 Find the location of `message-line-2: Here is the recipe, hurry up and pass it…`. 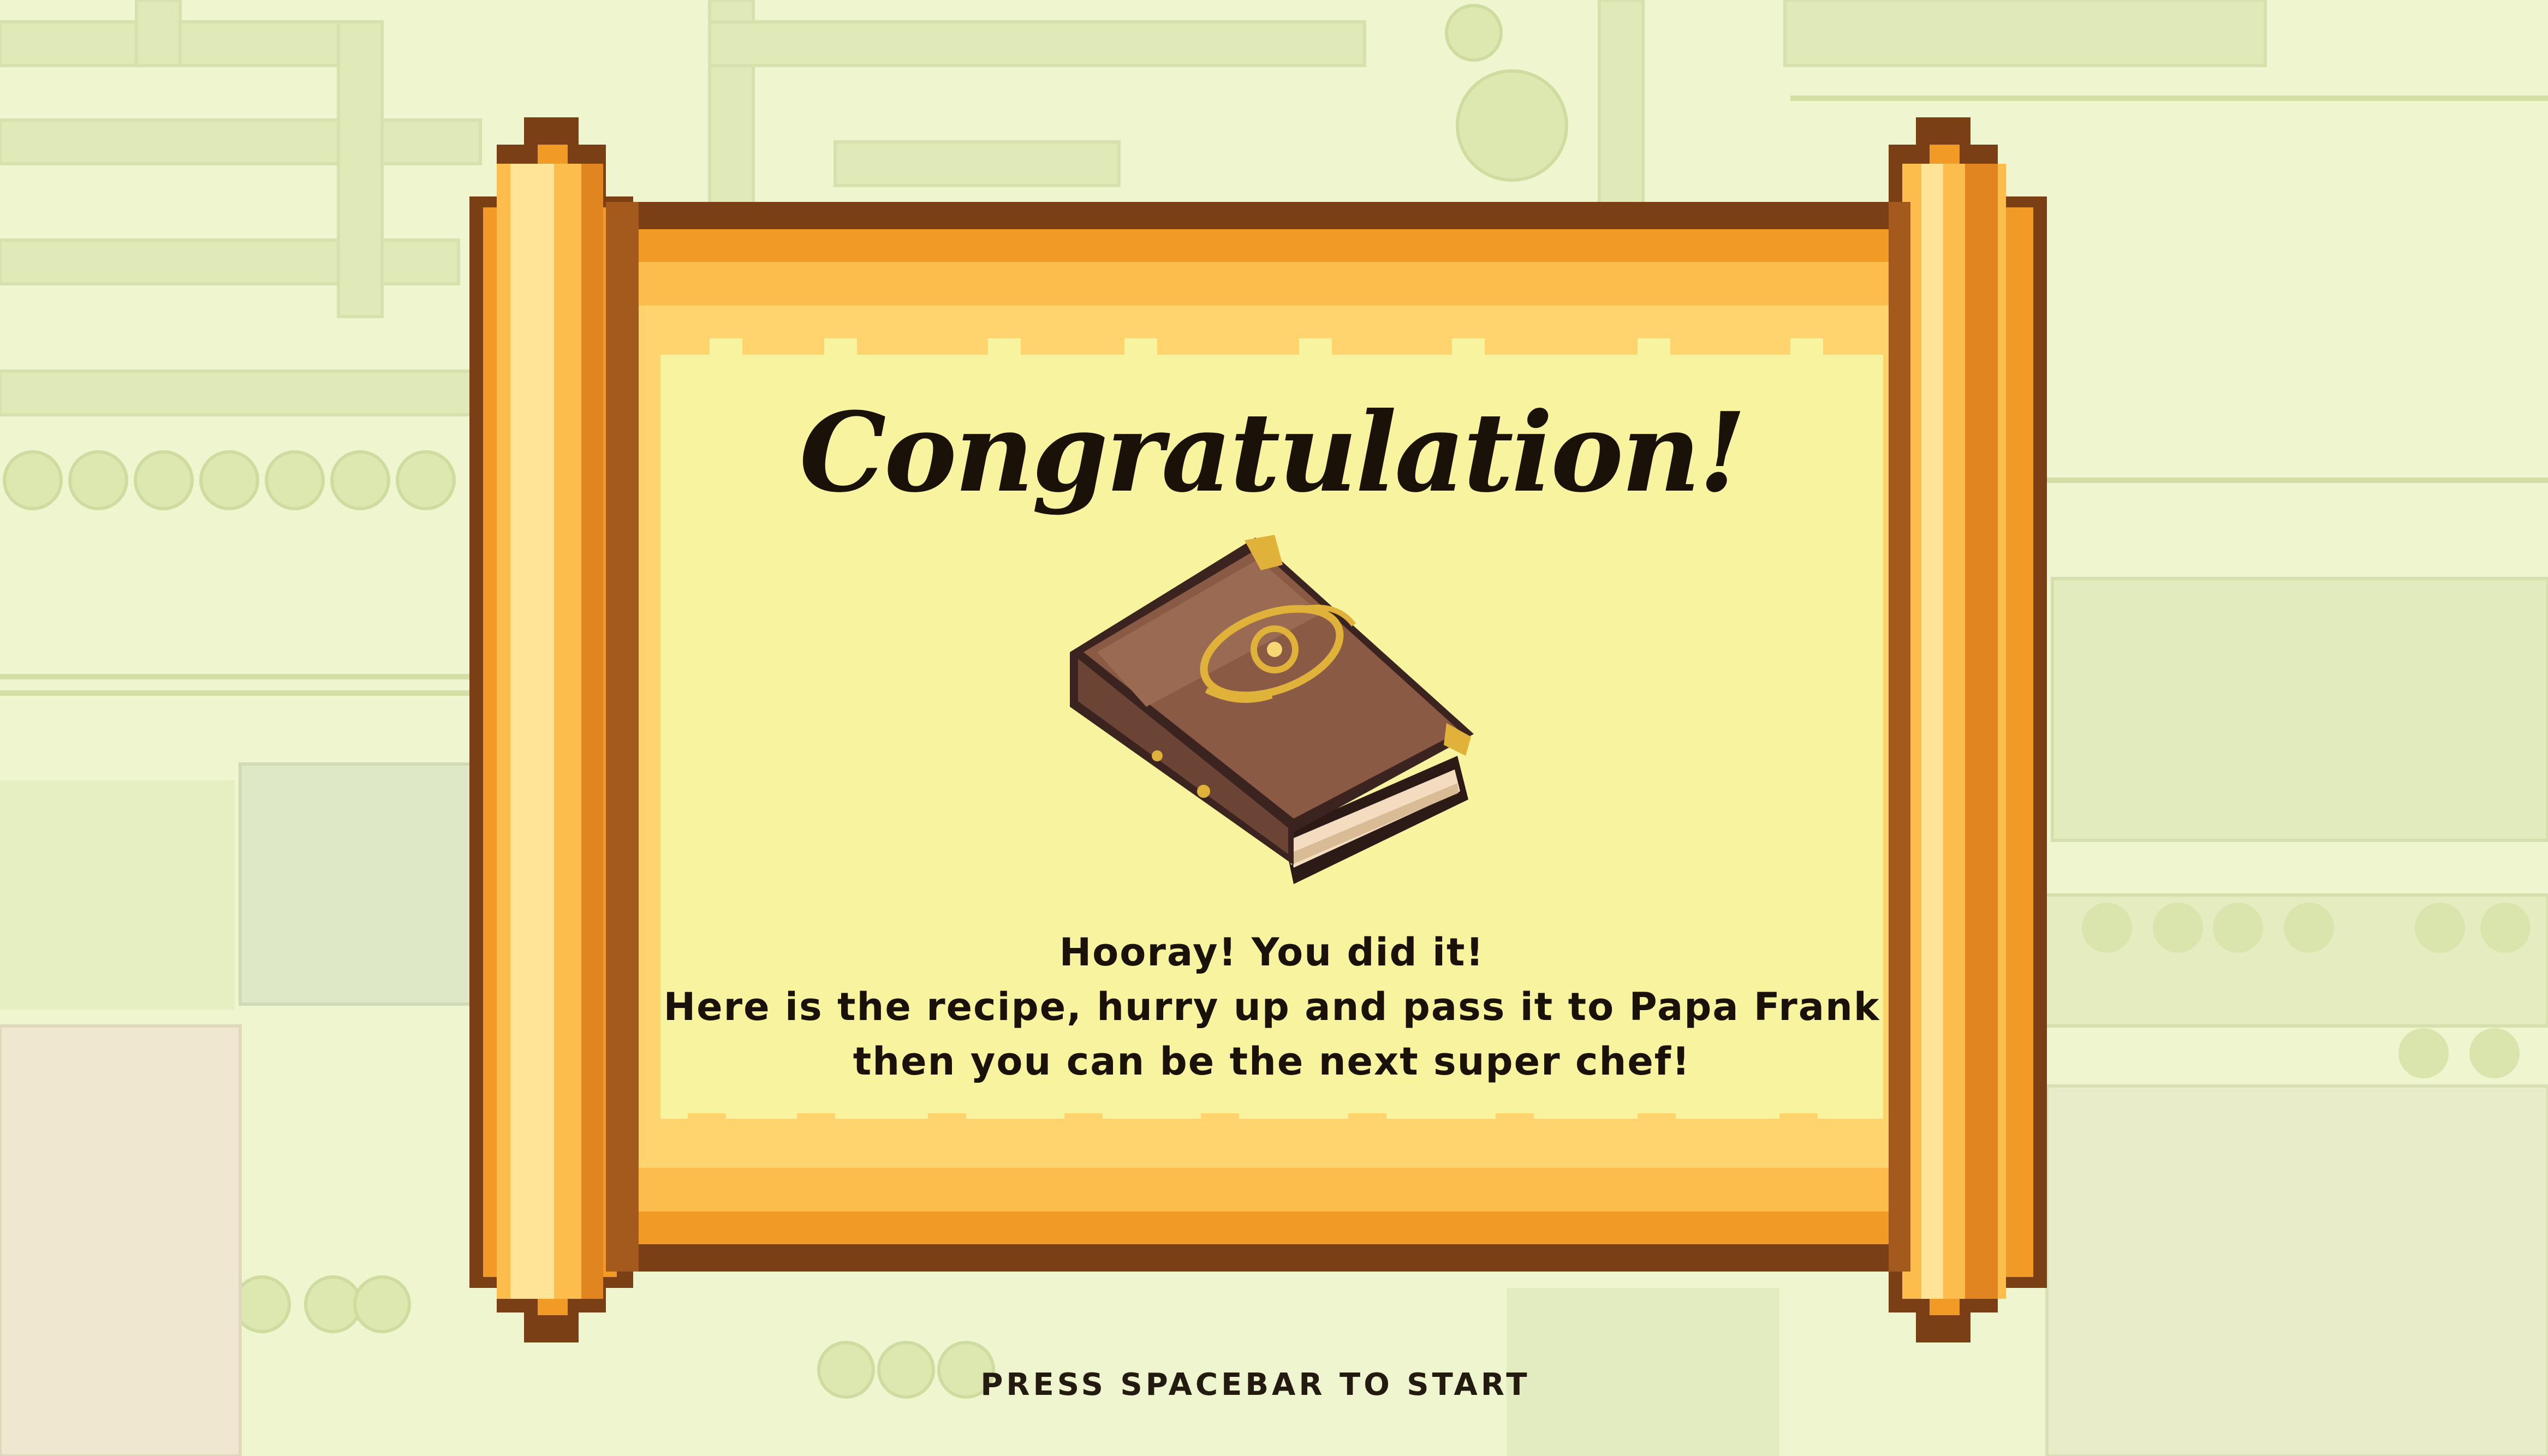

message-line-2: Here is the recipe, hurry up and pass it… is located at coordinates (1271, 1006).